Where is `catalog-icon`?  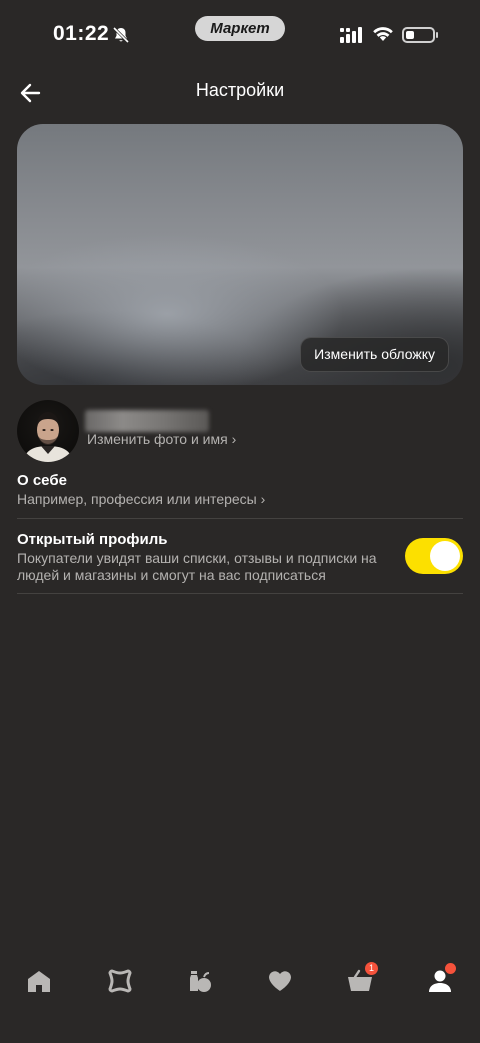 catalog-icon is located at coordinates (120, 981).